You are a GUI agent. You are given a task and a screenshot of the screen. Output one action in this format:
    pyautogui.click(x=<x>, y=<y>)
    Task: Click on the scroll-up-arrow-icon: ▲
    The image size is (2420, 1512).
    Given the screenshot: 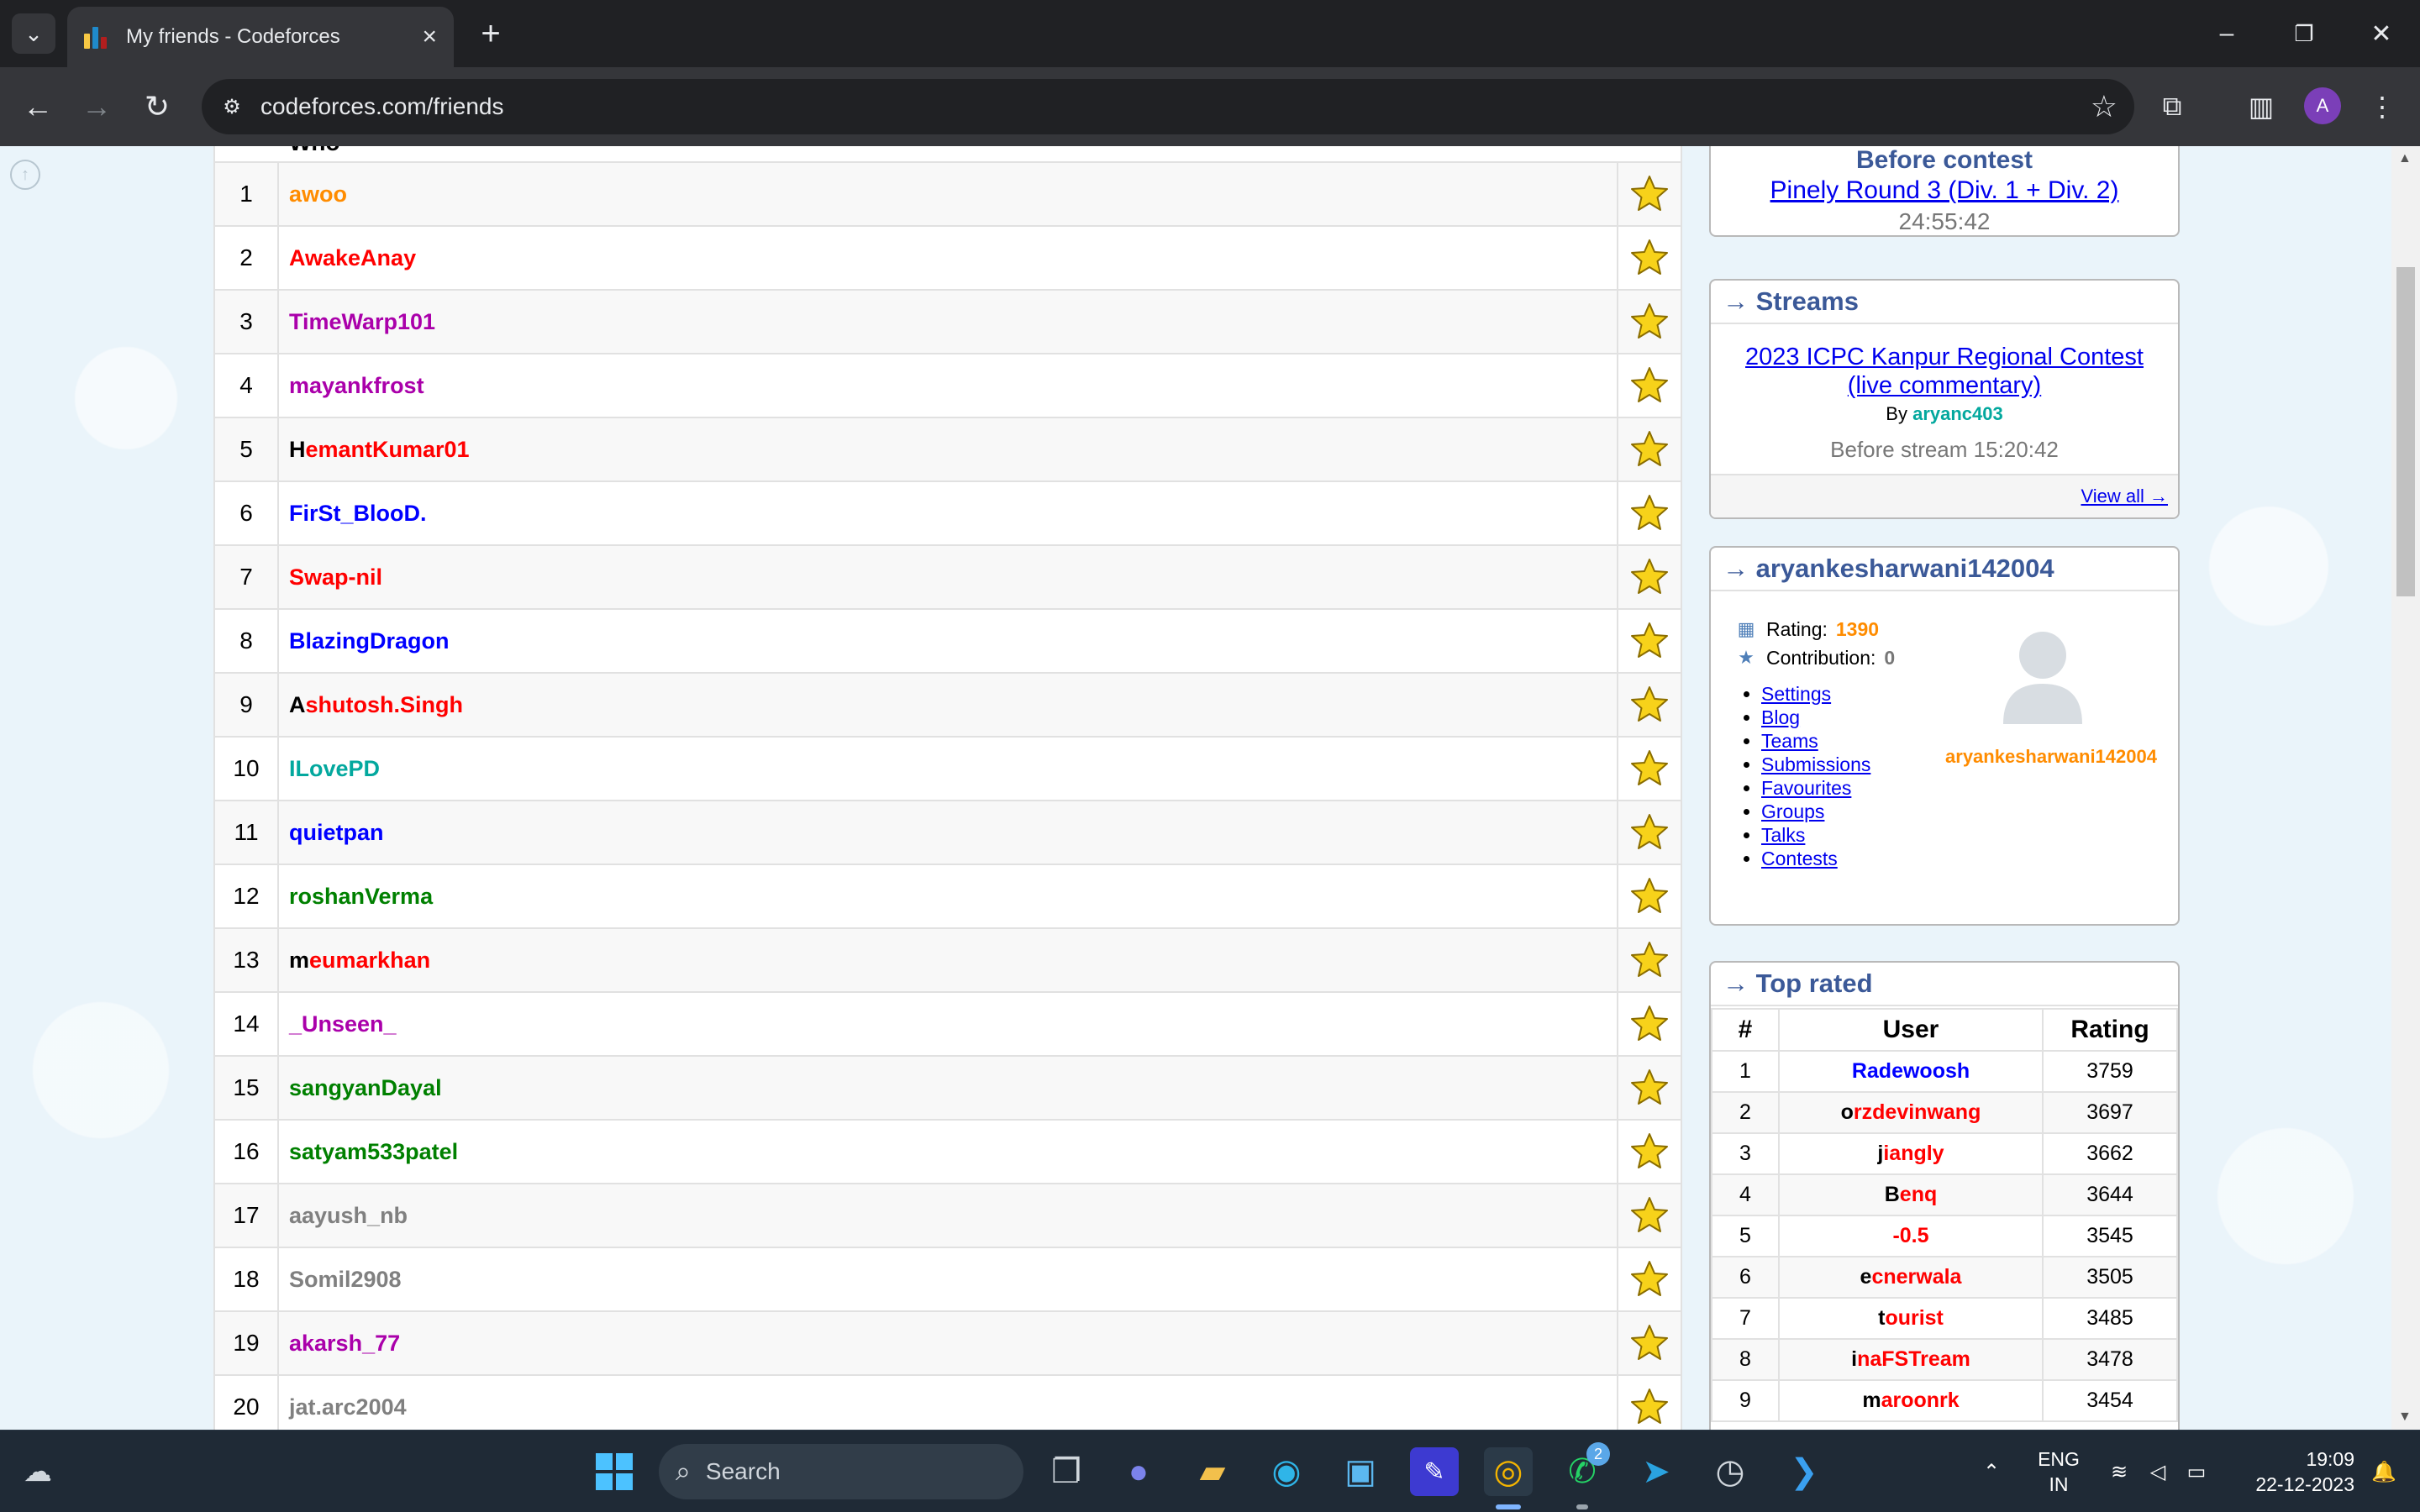 What is the action you would take?
    pyautogui.click(x=2405, y=158)
    